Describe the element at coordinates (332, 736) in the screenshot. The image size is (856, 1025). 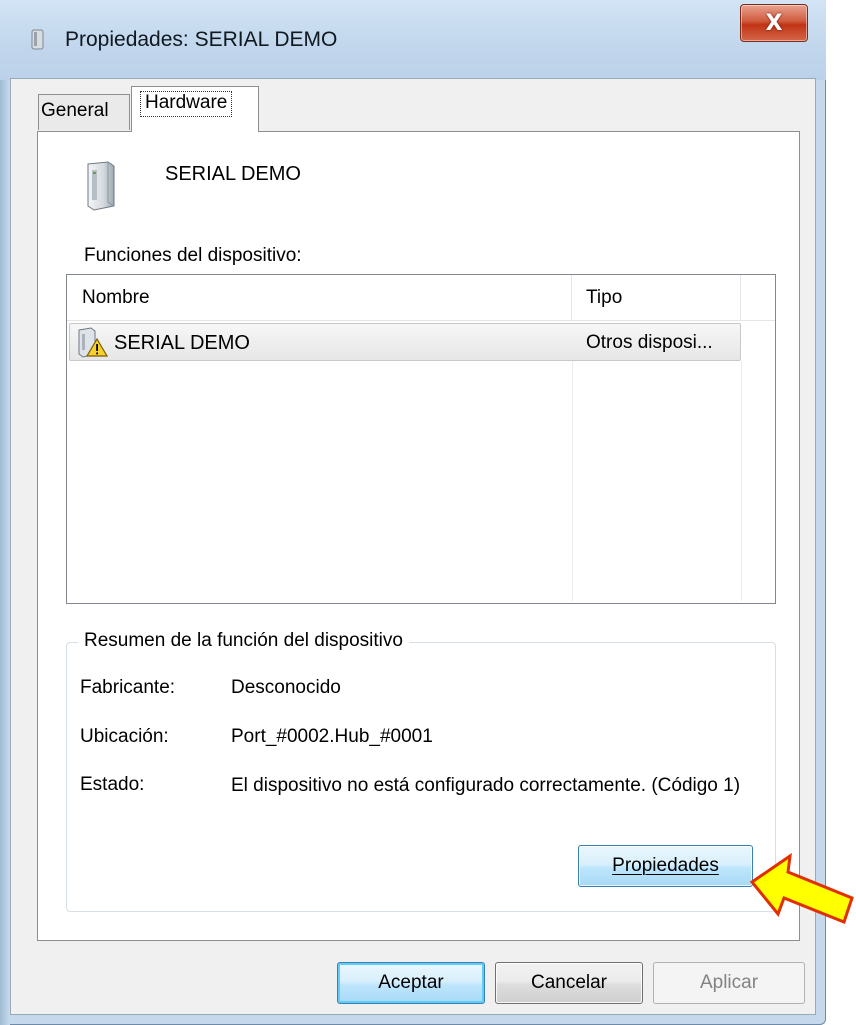
I see `location-value: Port_#0002.Hub_#0001` at that location.